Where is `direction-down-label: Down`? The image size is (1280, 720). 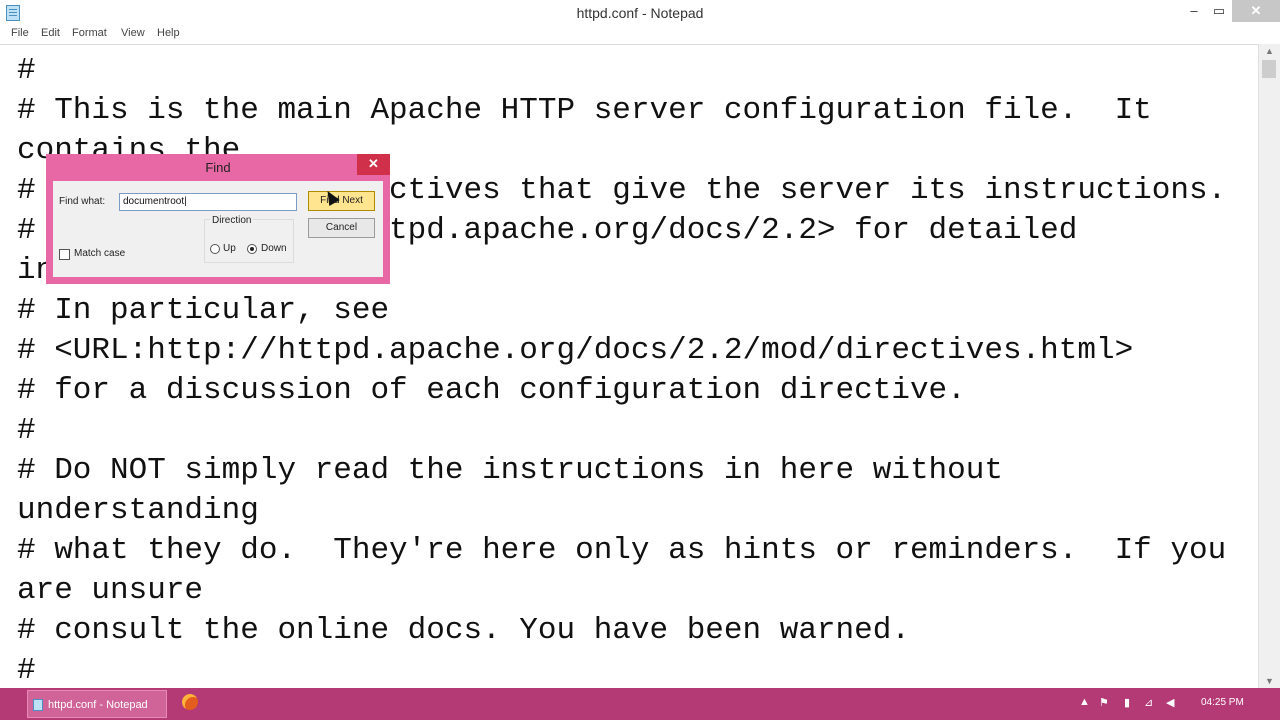 direction-down-label: Down is located at coordinates (274, 248).